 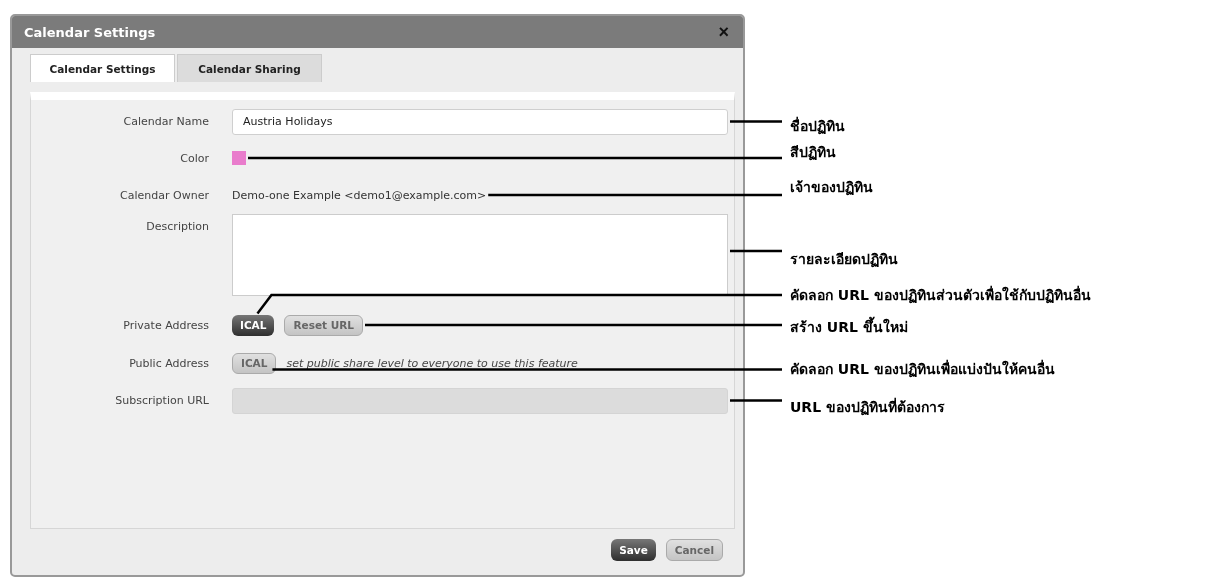 I want to click on tab: Calendar Settings, so click(x=102, y=68).